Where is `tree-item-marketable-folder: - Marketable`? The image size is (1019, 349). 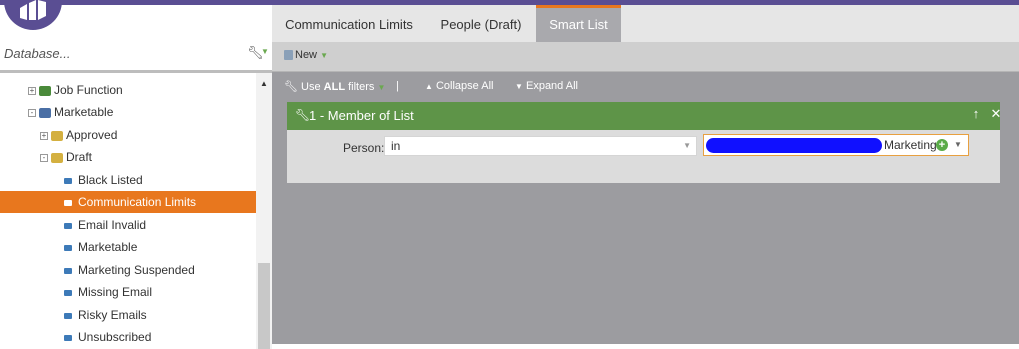 tree-item-marketable-folder: - Marketable is located at coordinates (70, 112).